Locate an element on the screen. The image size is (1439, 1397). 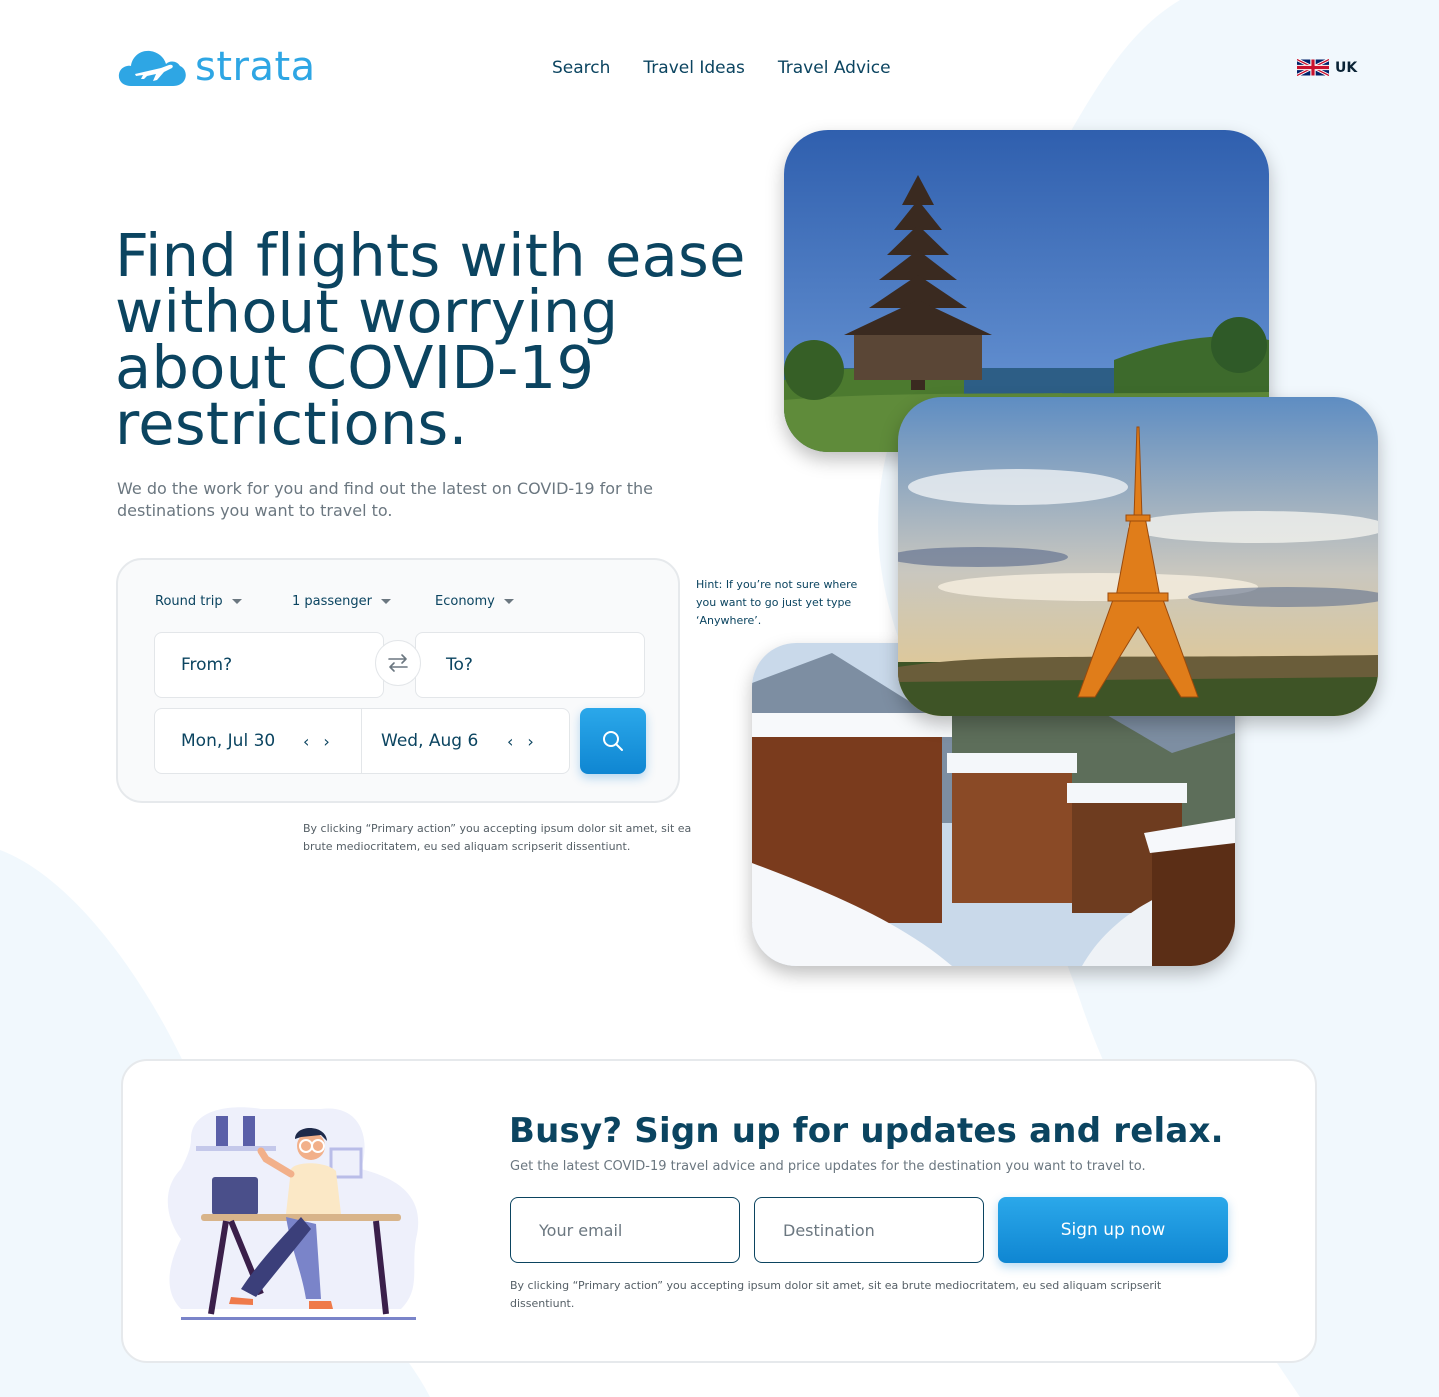
depart-date: Mon, Jul 30 is located at coordinates (228, 741).